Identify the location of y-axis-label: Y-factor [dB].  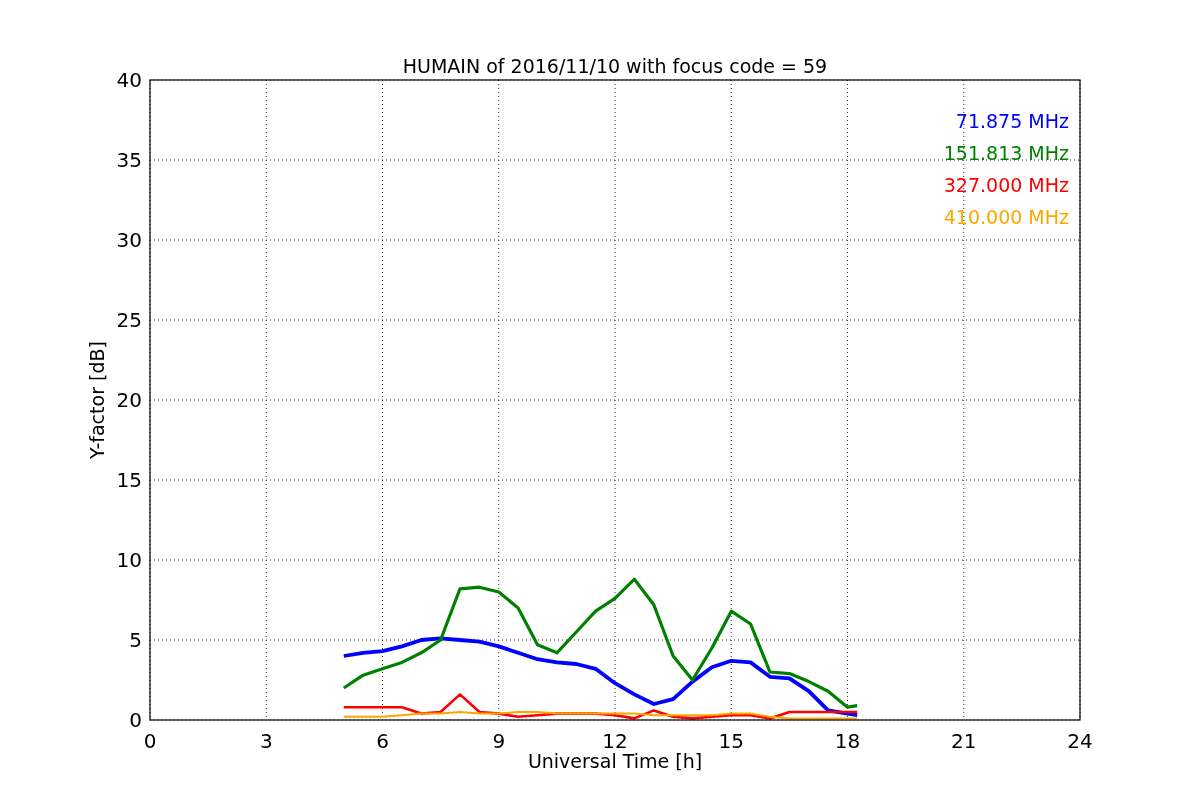
(97, 400).